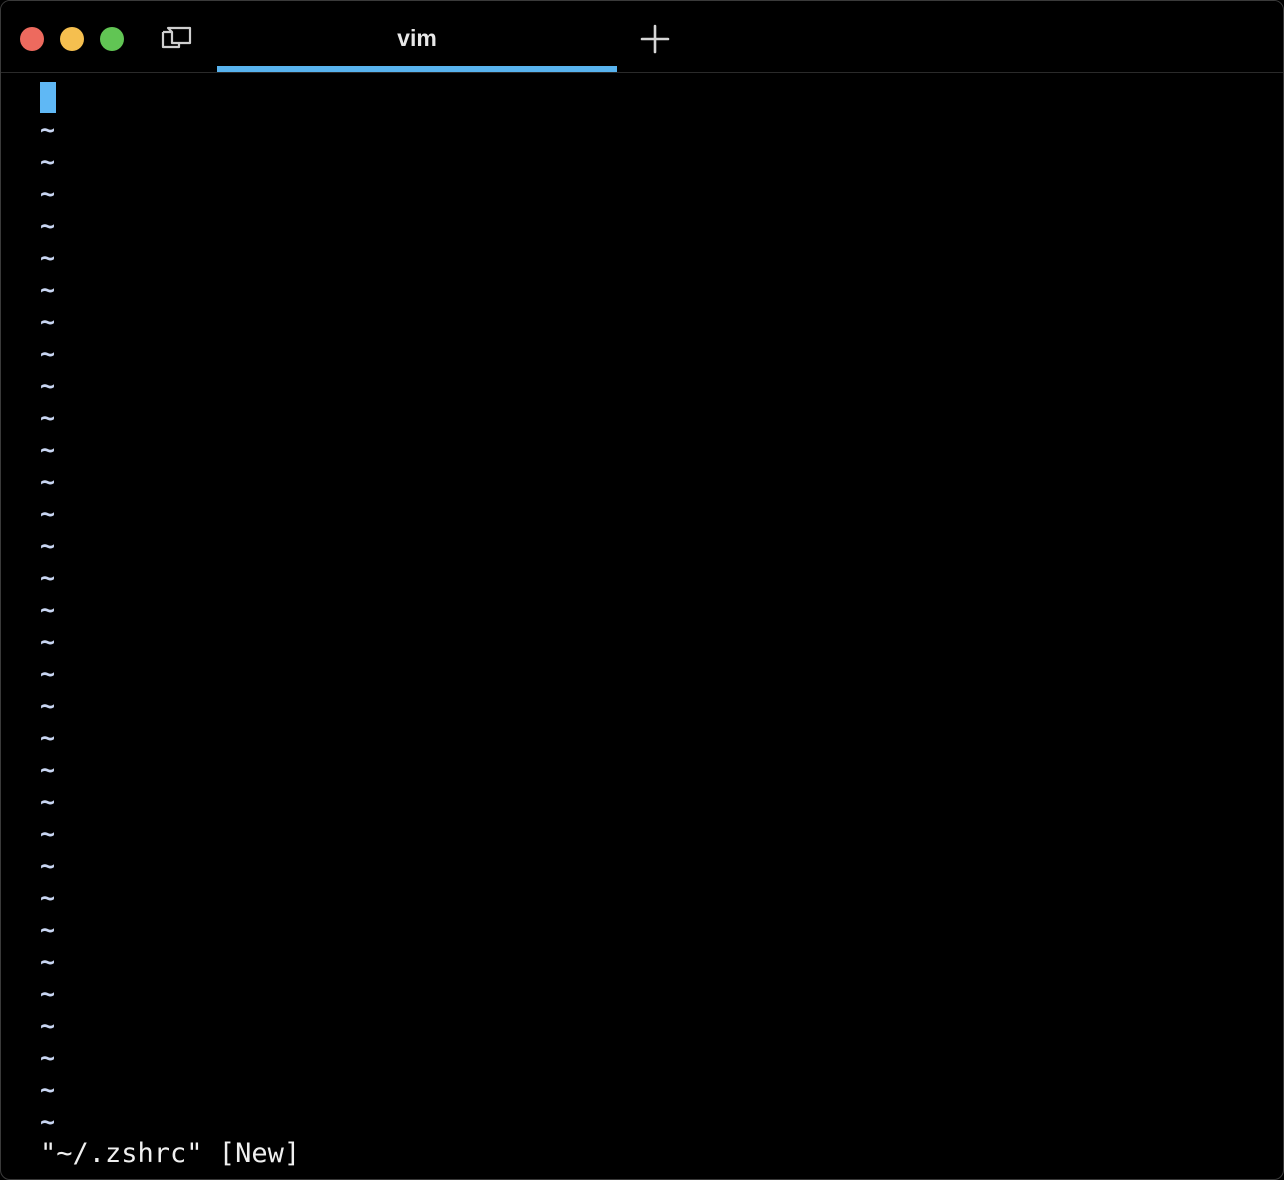 This screenshot has height=1180, width=1284. Describe the element at coordinates (177, 38) in the screenshot. I see `tab-overview-icon` at that location.